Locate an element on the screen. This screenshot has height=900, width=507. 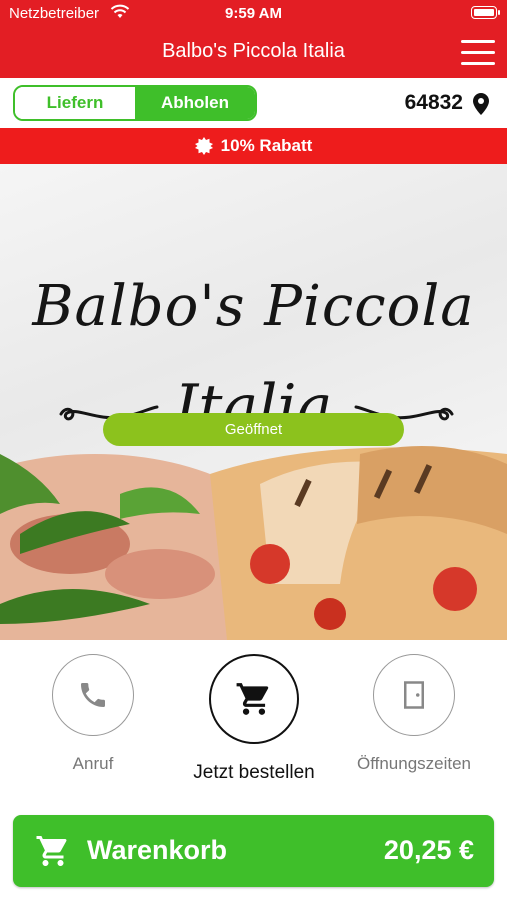
opening-hours-label: Öffnungszeiten is located at coordinates (414, 763).